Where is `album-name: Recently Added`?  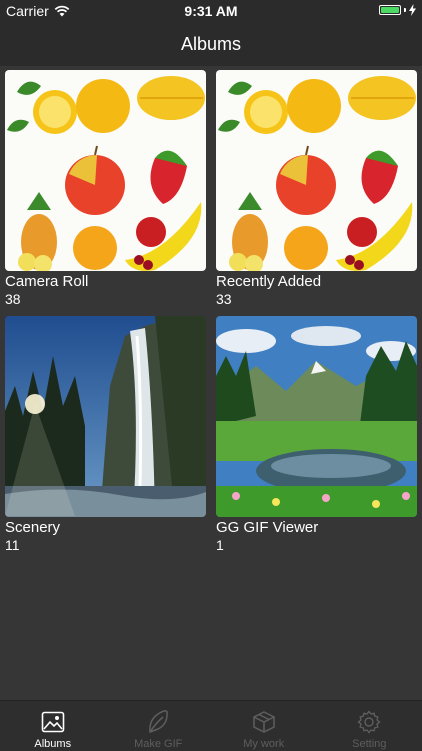 album-name: Recently Added is located at coordinates (316, 282).